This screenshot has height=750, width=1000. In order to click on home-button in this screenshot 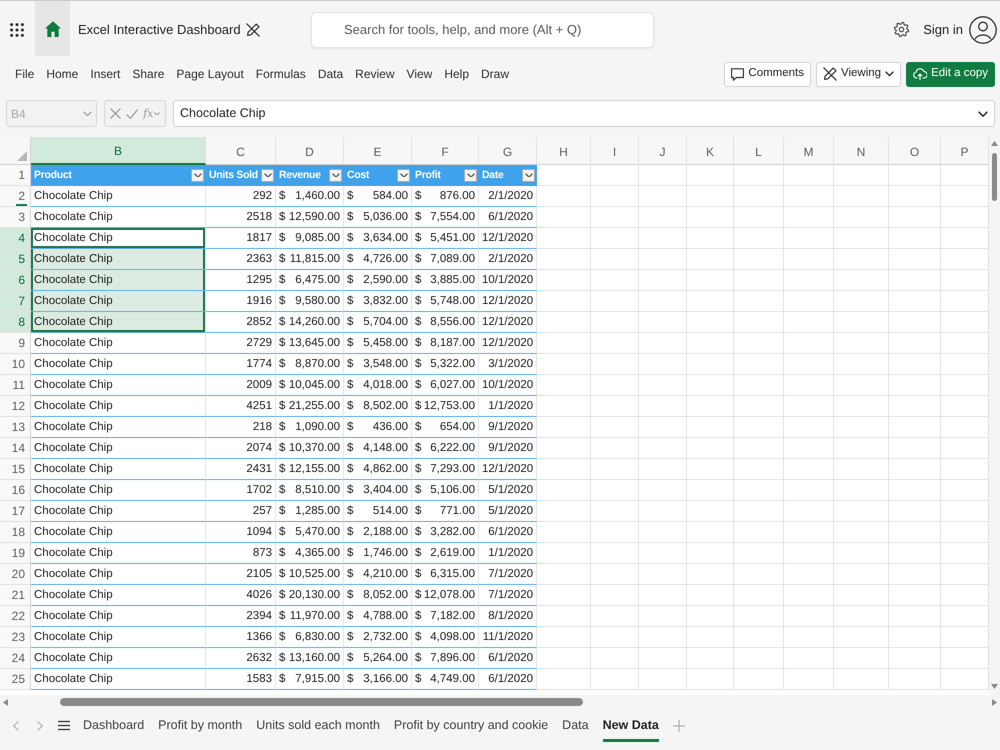, I will do `click(52, 28)`.